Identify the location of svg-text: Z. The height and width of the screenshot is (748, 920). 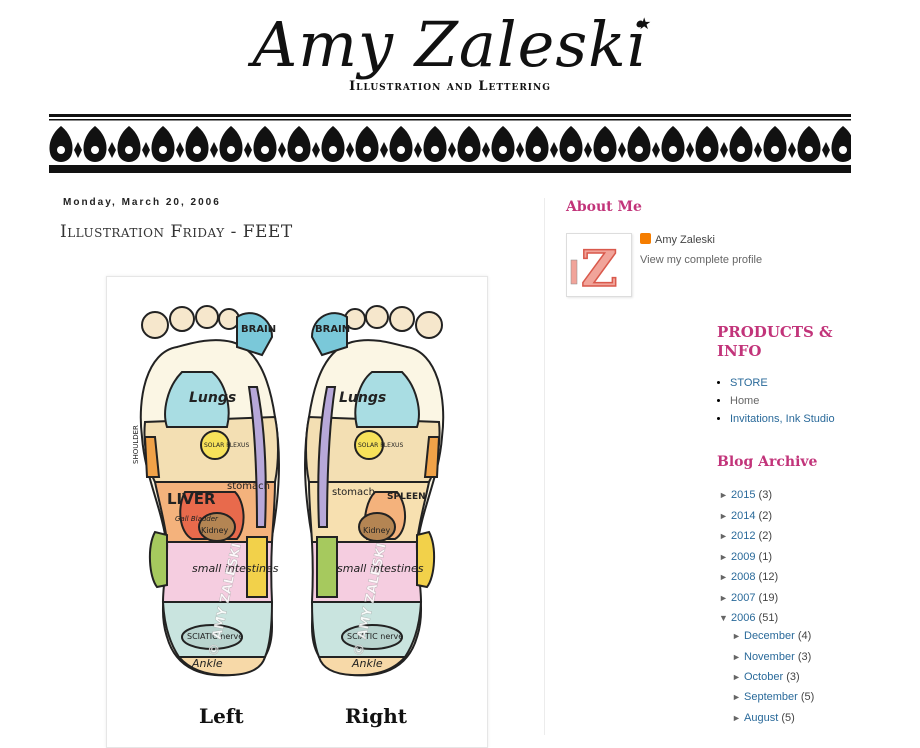
(599, 267).